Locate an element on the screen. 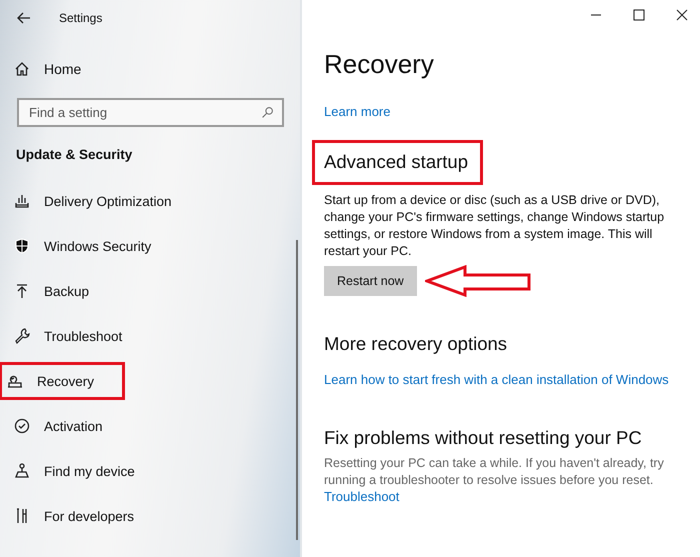 This screenshot has width=700, height=557. sidebar-item: Windows Security is located at coordinates (82, 246).